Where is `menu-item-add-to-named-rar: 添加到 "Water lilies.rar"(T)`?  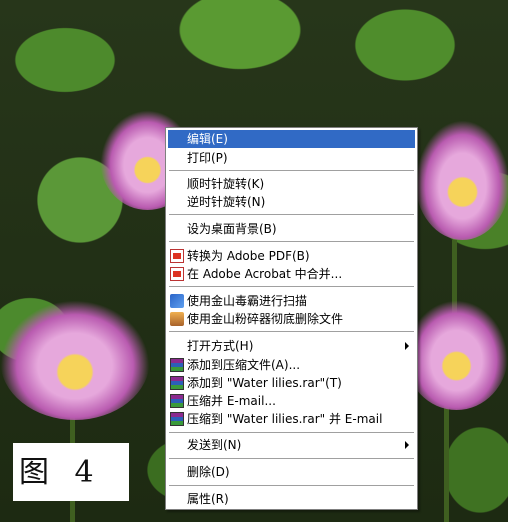
menu-item-add-to-named-rar: 添加到 "Water lilies.rar"(T) is located at coordinates (291, 383).